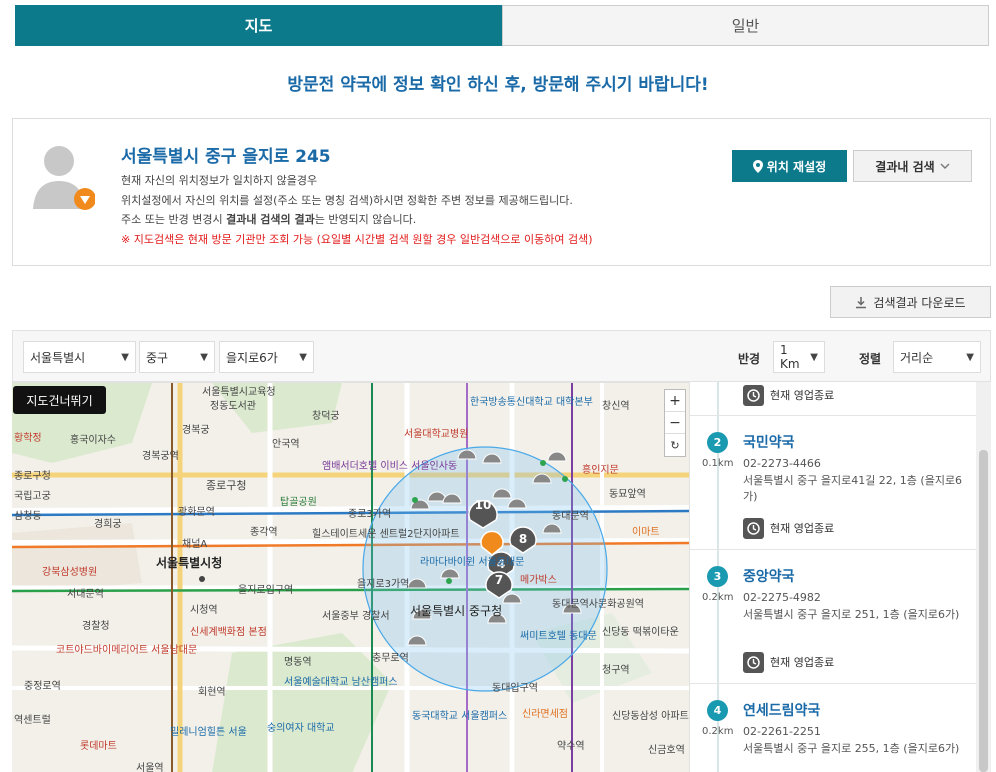 The height and width of the screenshot is (772, 996). What do you see at coordinates (239, 392) in the screenshot?
I see `place-label: 서울특별시교육청` at bounding box center [239, 392].